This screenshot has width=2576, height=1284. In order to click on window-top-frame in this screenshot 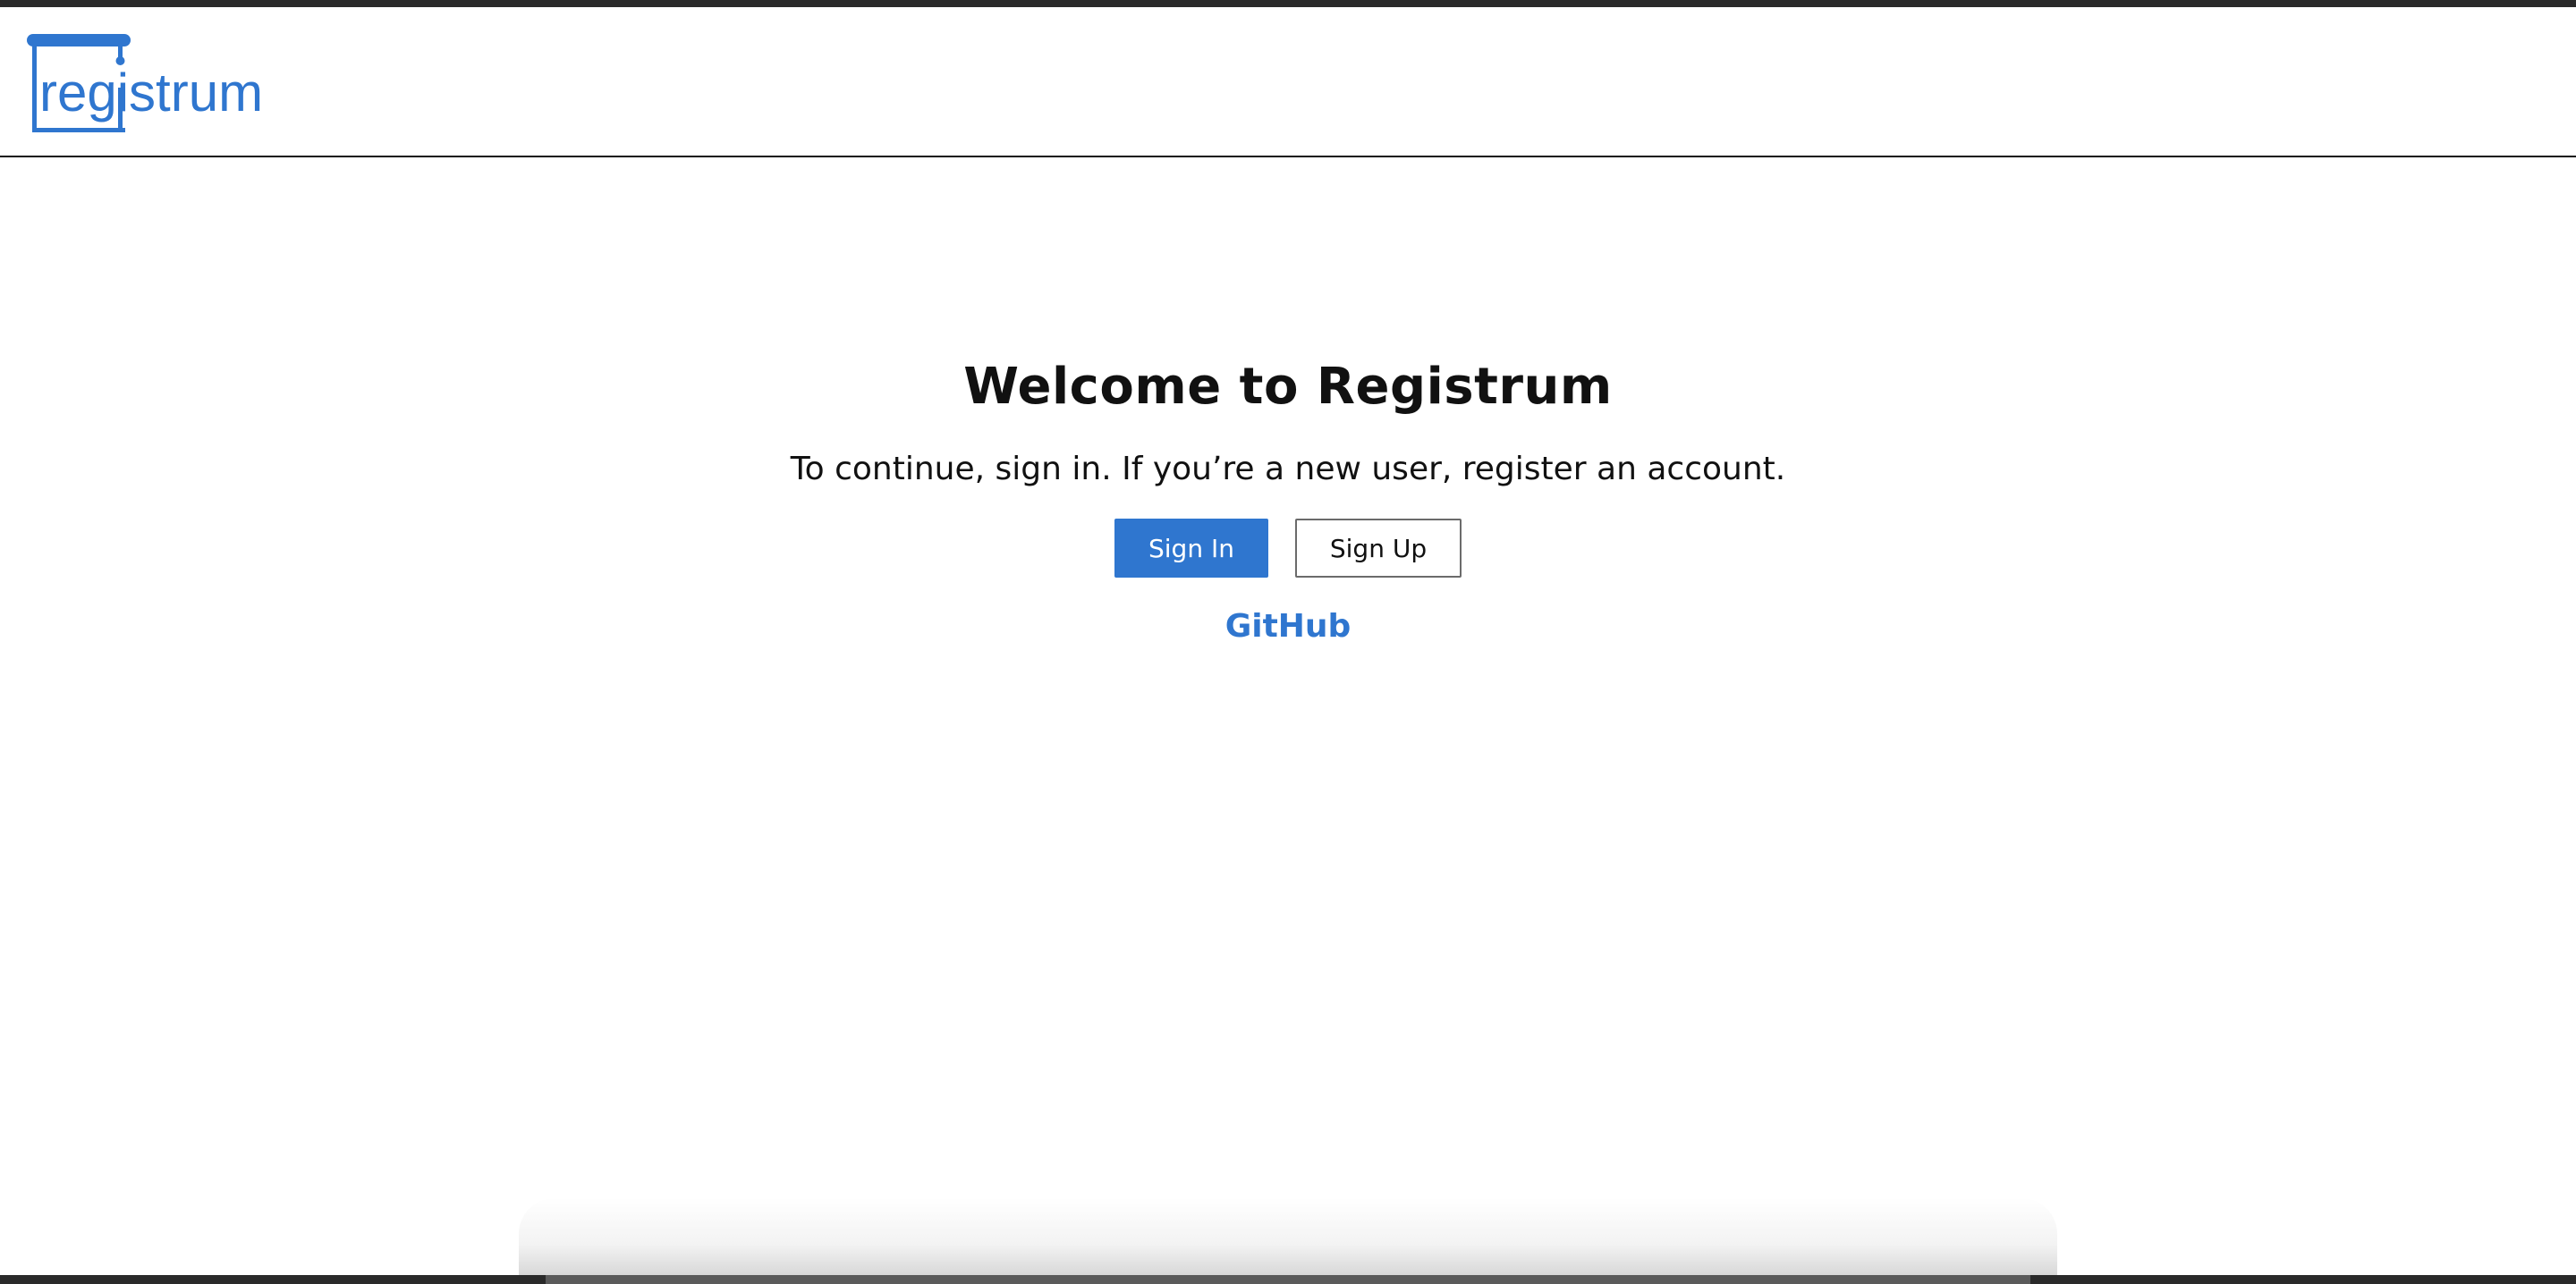, I will do `click(1288, 3)`.